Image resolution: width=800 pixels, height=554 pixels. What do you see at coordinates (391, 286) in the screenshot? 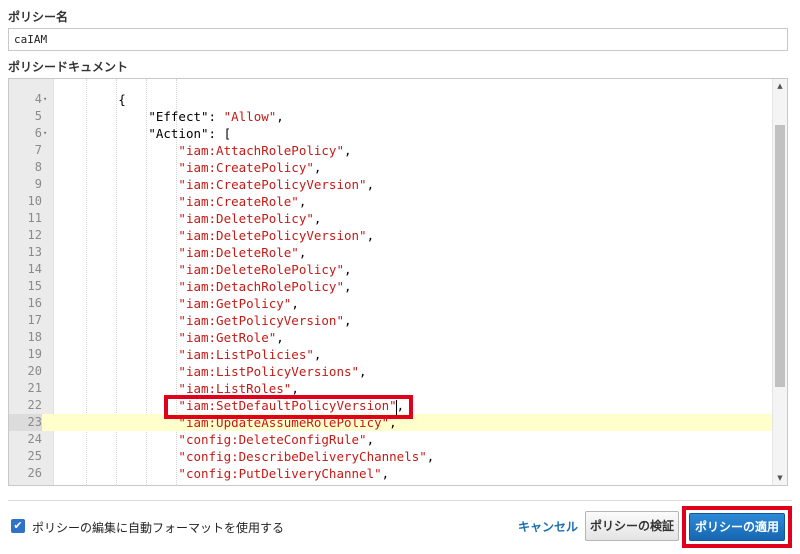
I see `code-line: 15 "iam:DetachRolePolicy",` at bounding box center [391, 286].